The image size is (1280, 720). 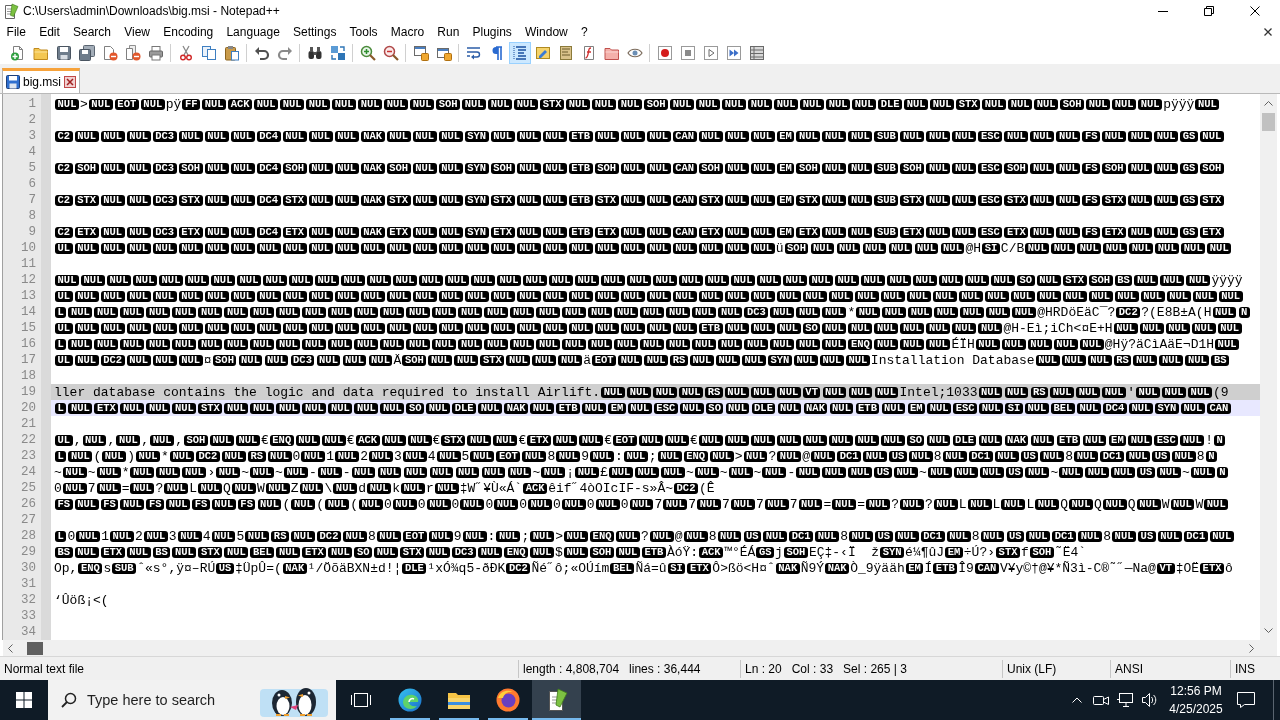 What do you see at coordinates (363, 32) in the screenshot?
I see `menu-item: Tools` at bounding box center [363, 32].